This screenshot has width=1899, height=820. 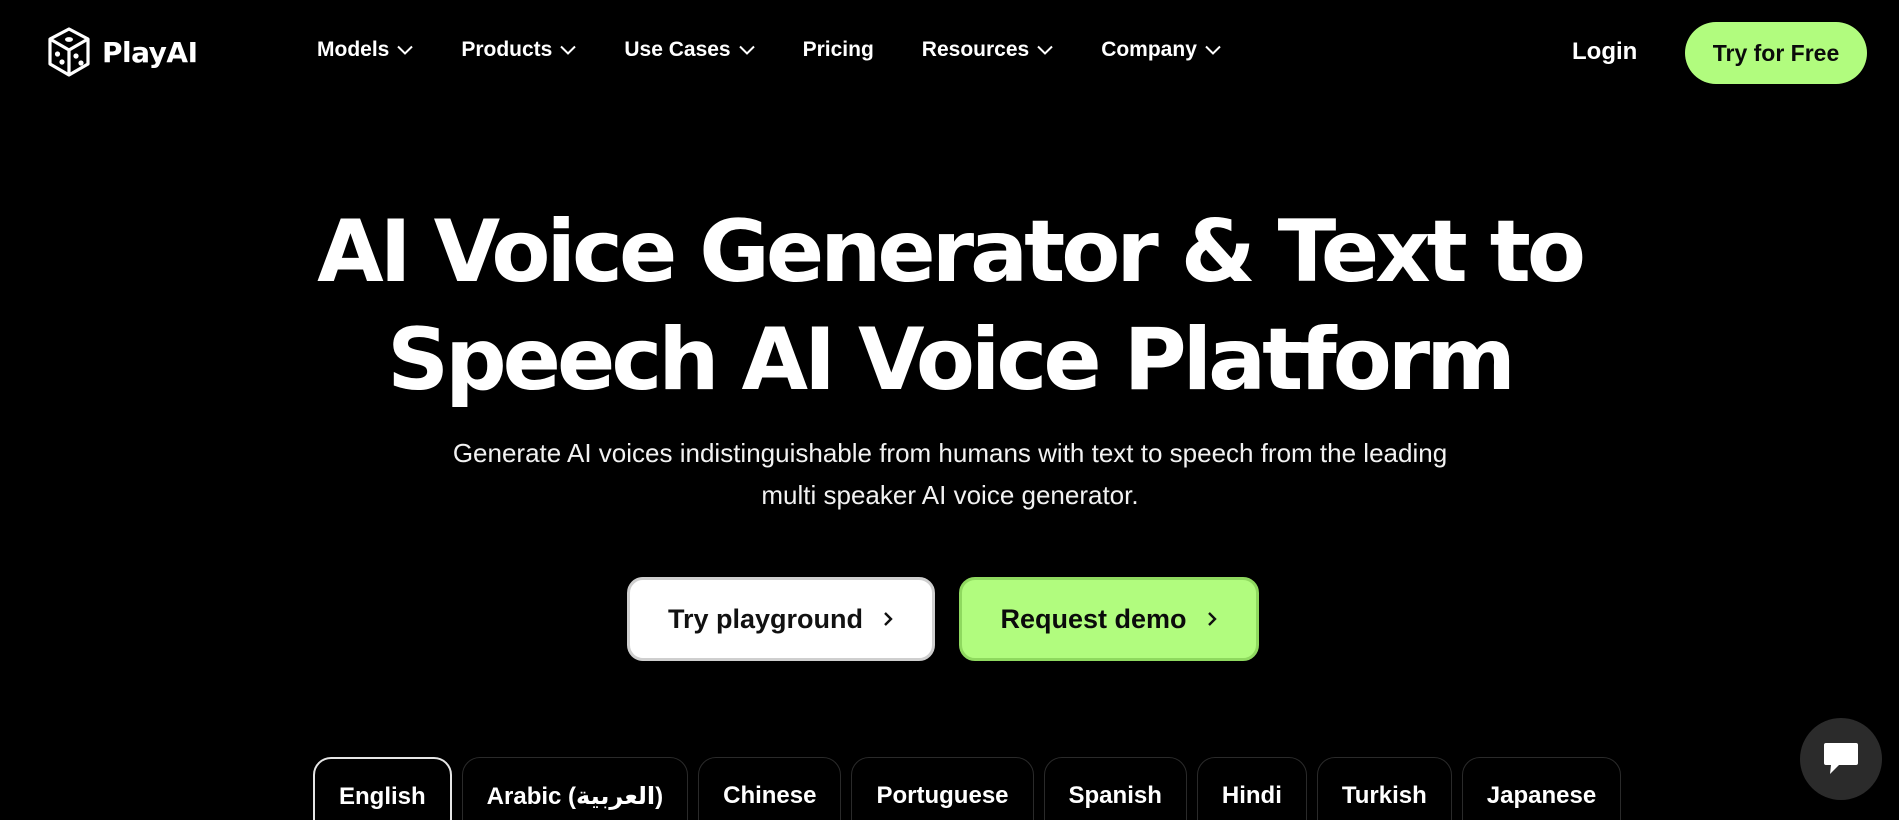 I want to click on nav-item-label: Resources, so click(x=975, y=49).